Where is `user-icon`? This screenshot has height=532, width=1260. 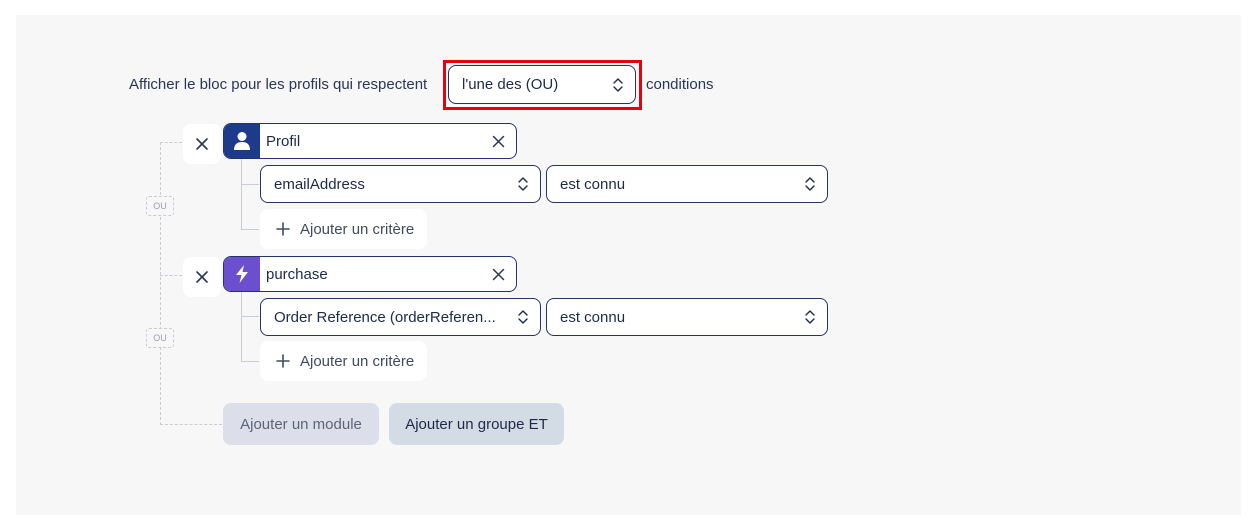
user-icon is located at coordinates (242, 141).